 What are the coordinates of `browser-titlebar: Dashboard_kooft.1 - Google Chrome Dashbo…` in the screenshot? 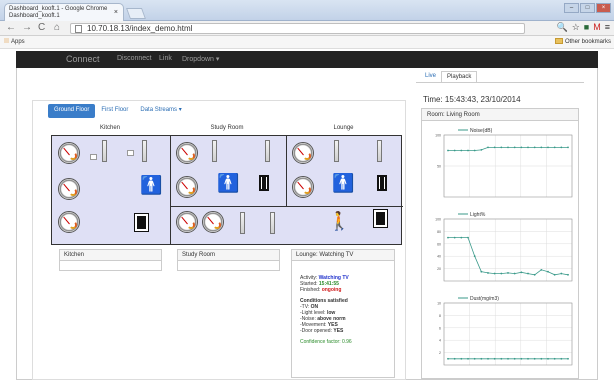 It's located at (307, 10).